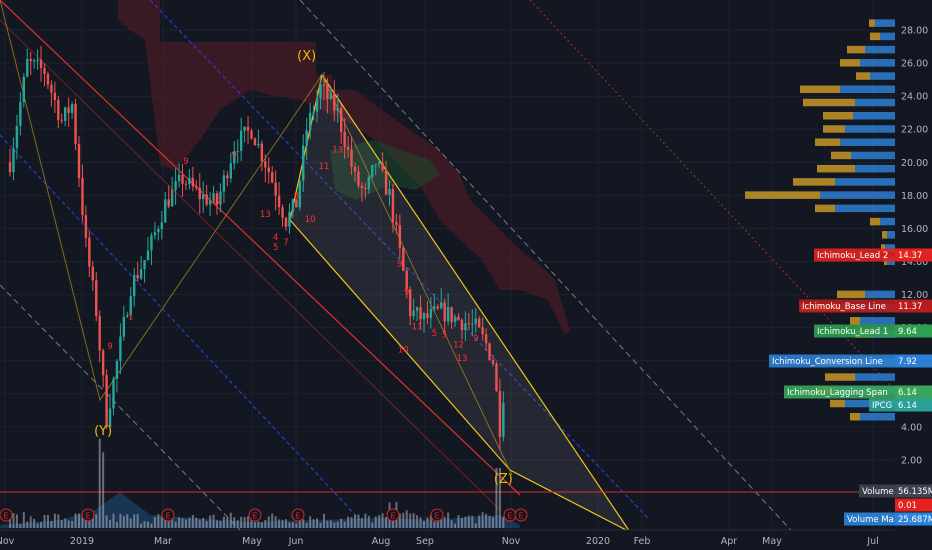 This screenshot has width=932, height=550. What do you see at coordinates (7, 541) in the screenshot?
I see `time-tick-label: Nov` at bounding box center [7, 541].